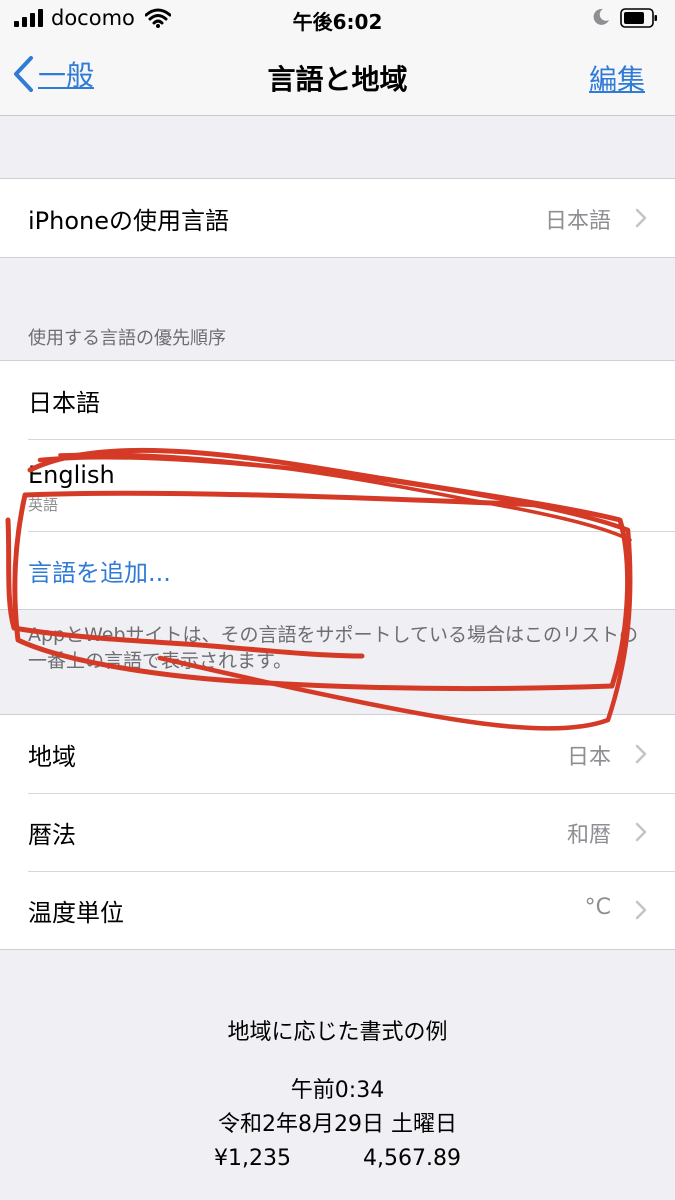  Describe the element at coordinates (337, 910) in the screenshot. I see `temperature-unit-row: 温度単位 °C` at that location.